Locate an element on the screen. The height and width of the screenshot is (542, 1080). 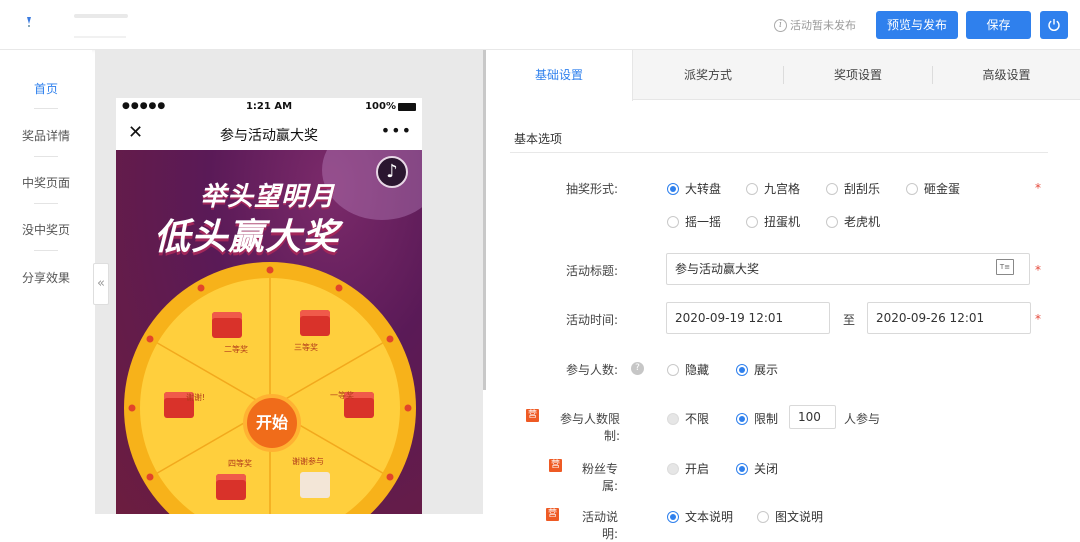
radio-label: 摇一摇 is located at coordinates (703, 222).